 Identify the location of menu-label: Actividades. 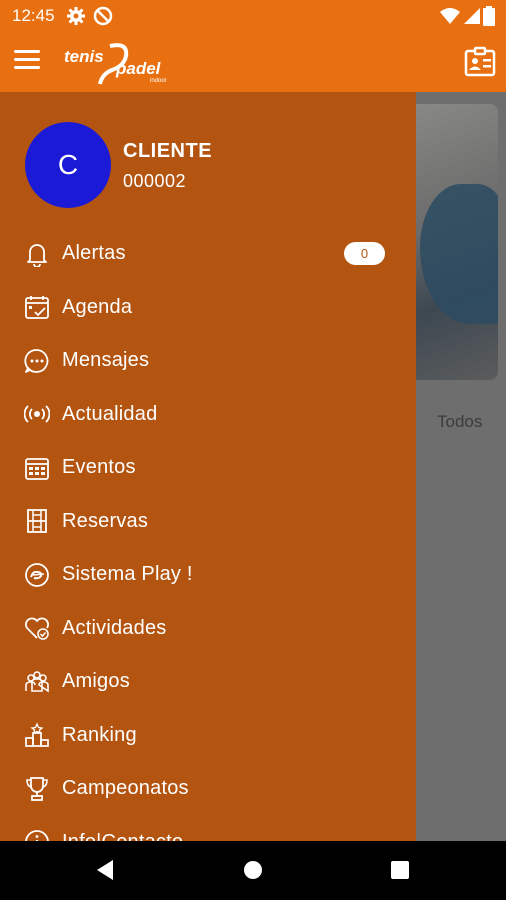
(114, 627).